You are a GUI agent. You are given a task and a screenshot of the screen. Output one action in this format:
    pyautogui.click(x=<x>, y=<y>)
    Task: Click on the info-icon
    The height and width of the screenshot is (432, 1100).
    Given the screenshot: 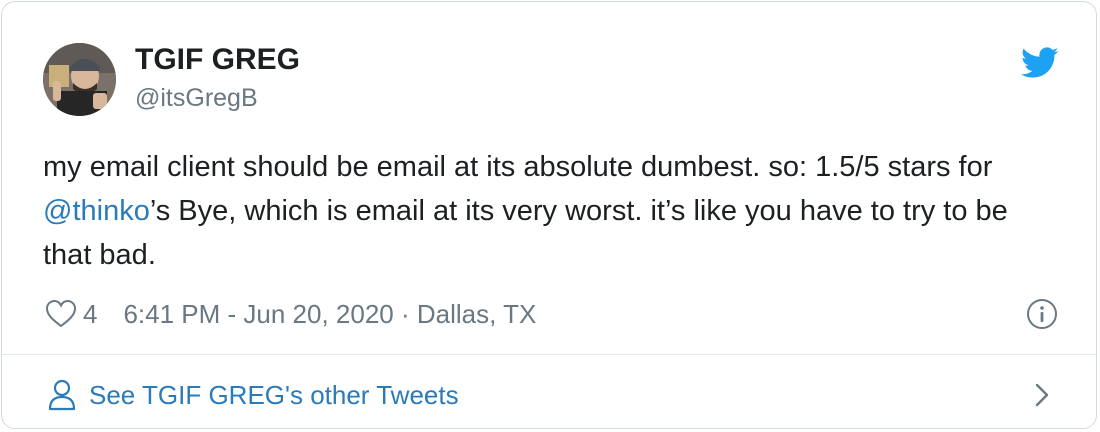 What is the action you would take?
    pyautogui.click(x=1042, y=314)
    